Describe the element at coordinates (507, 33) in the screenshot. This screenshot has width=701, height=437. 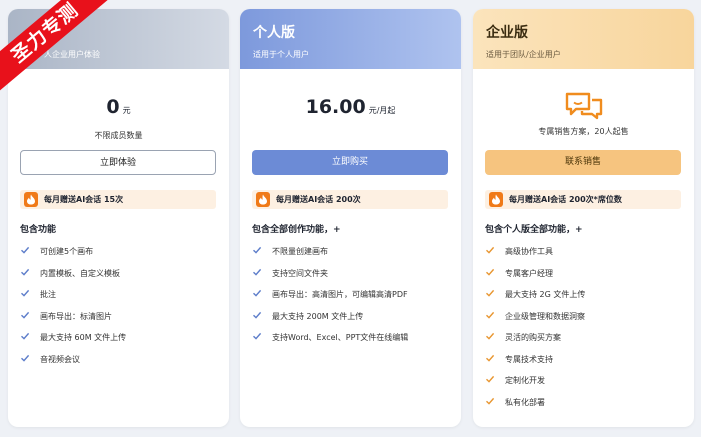
I see `plan-title: 企业版` at that location.